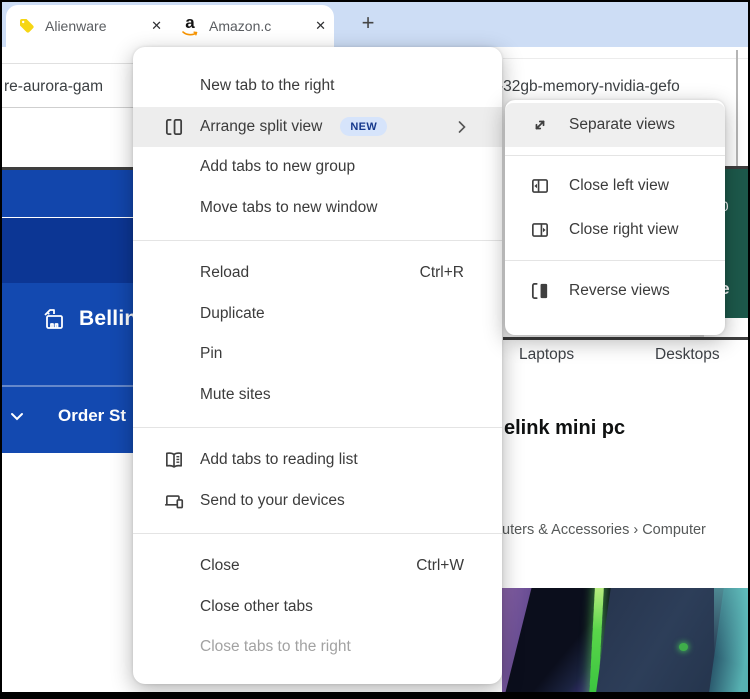 The image size is (750, 699). I want to click on scrollbar, so click(737, 108).